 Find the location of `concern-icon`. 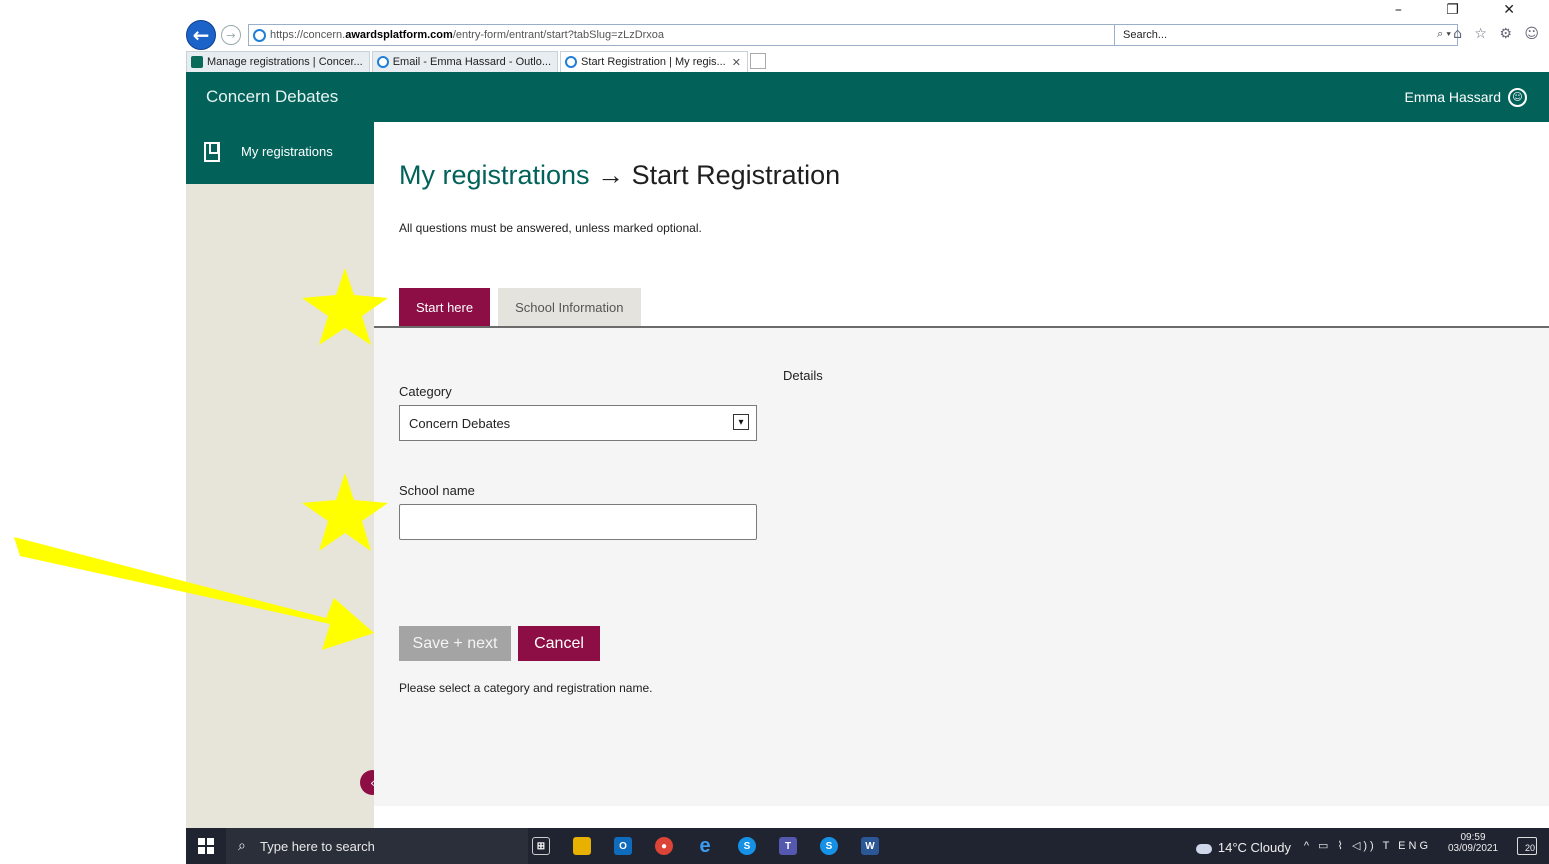

concern-icon is located at coordinates (197, 62).